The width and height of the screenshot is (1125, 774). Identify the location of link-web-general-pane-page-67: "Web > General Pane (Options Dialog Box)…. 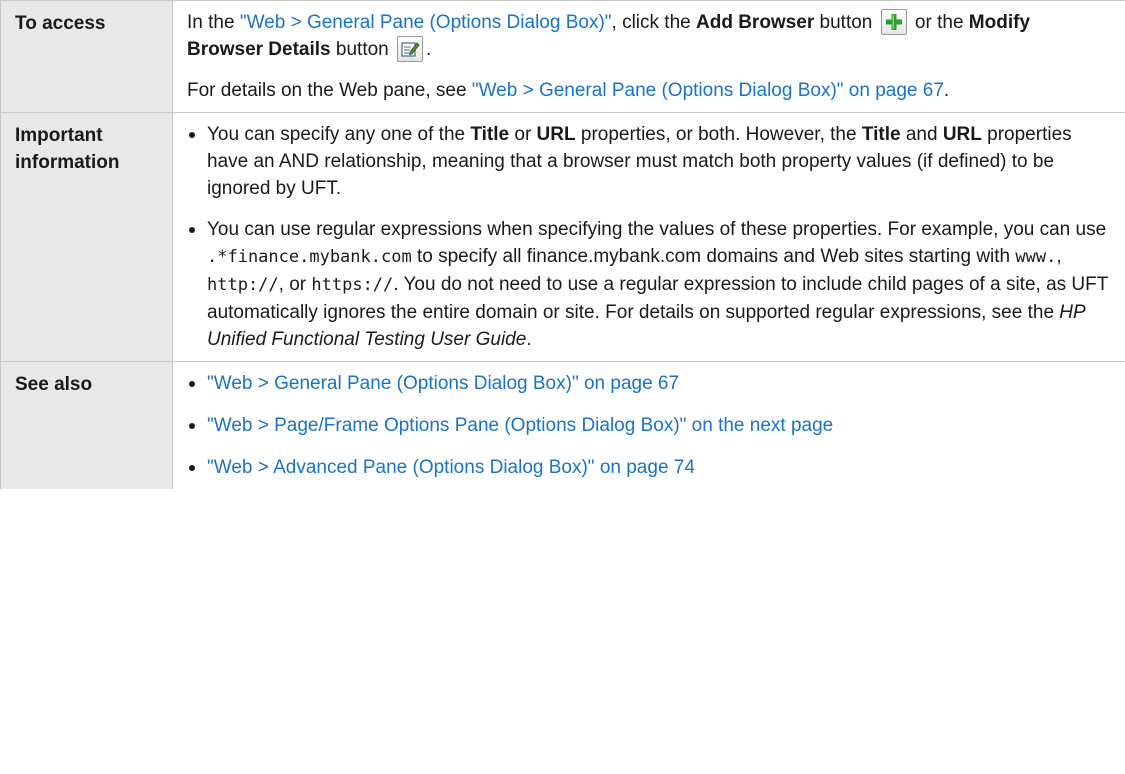
(708, 90).